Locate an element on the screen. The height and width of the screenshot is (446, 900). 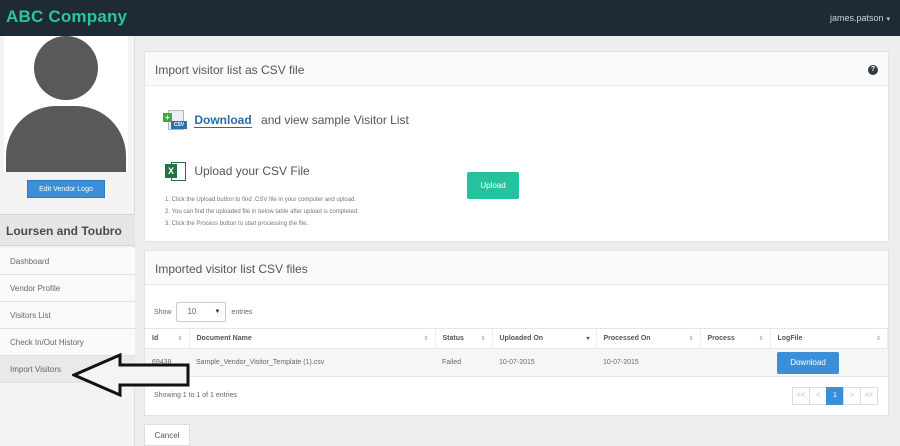
cell-logfile: Download is located at coordinates (829, 362).